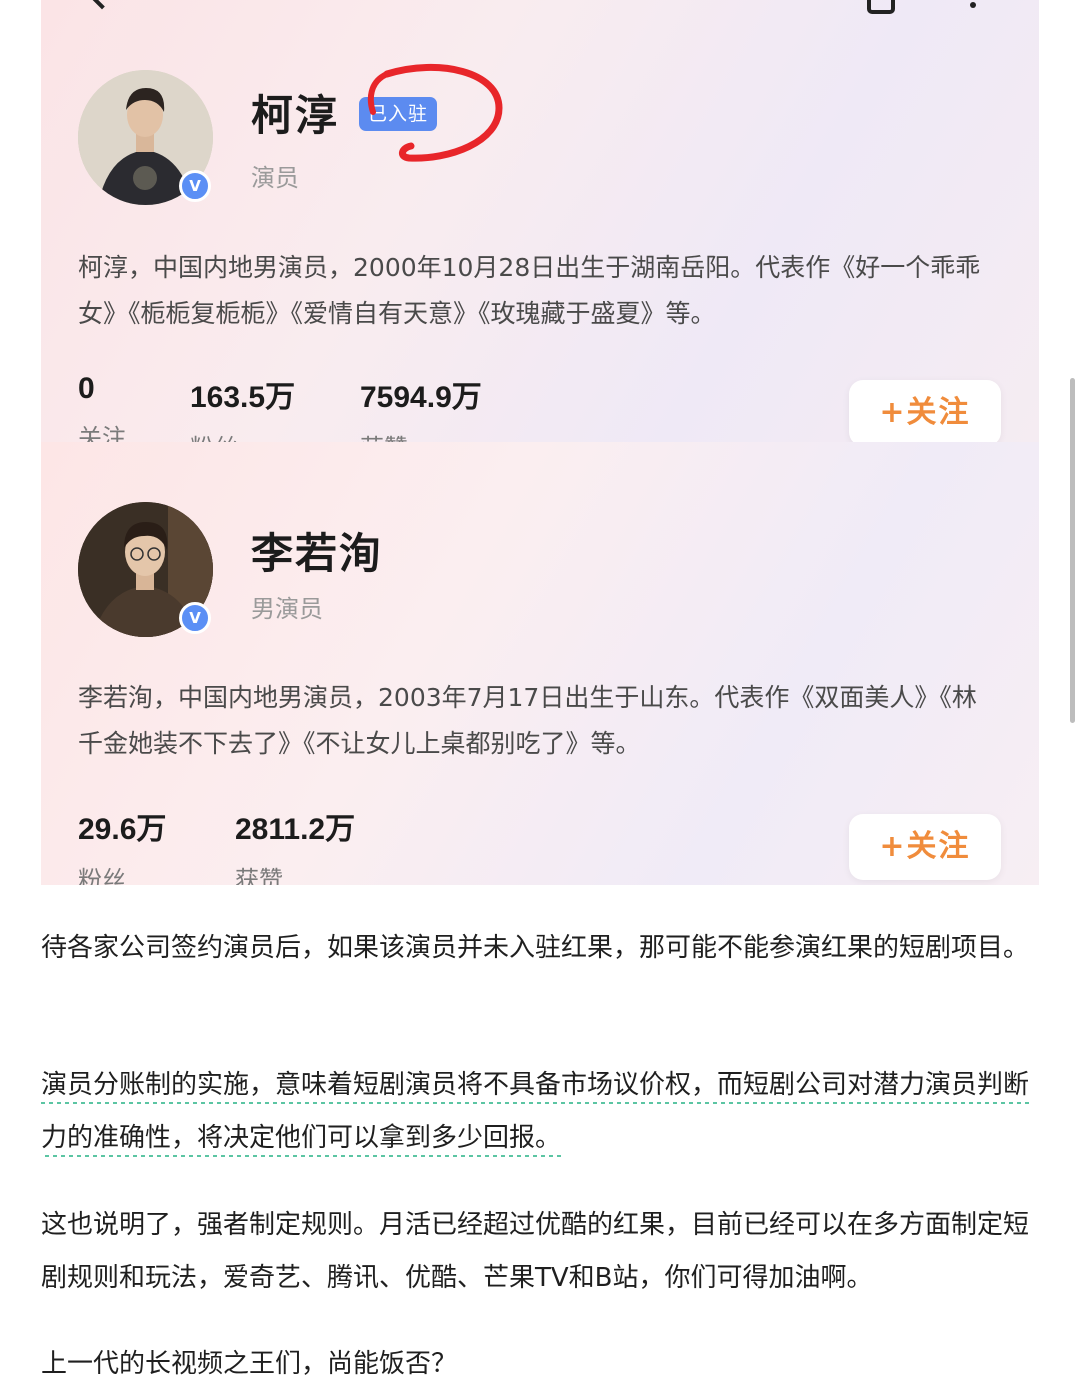 The image size is (1080, 1396). What do you see at coordinates (102, 5) in the screenshot?
I see `chevron-left-icon` at bounding box center [102, 5].